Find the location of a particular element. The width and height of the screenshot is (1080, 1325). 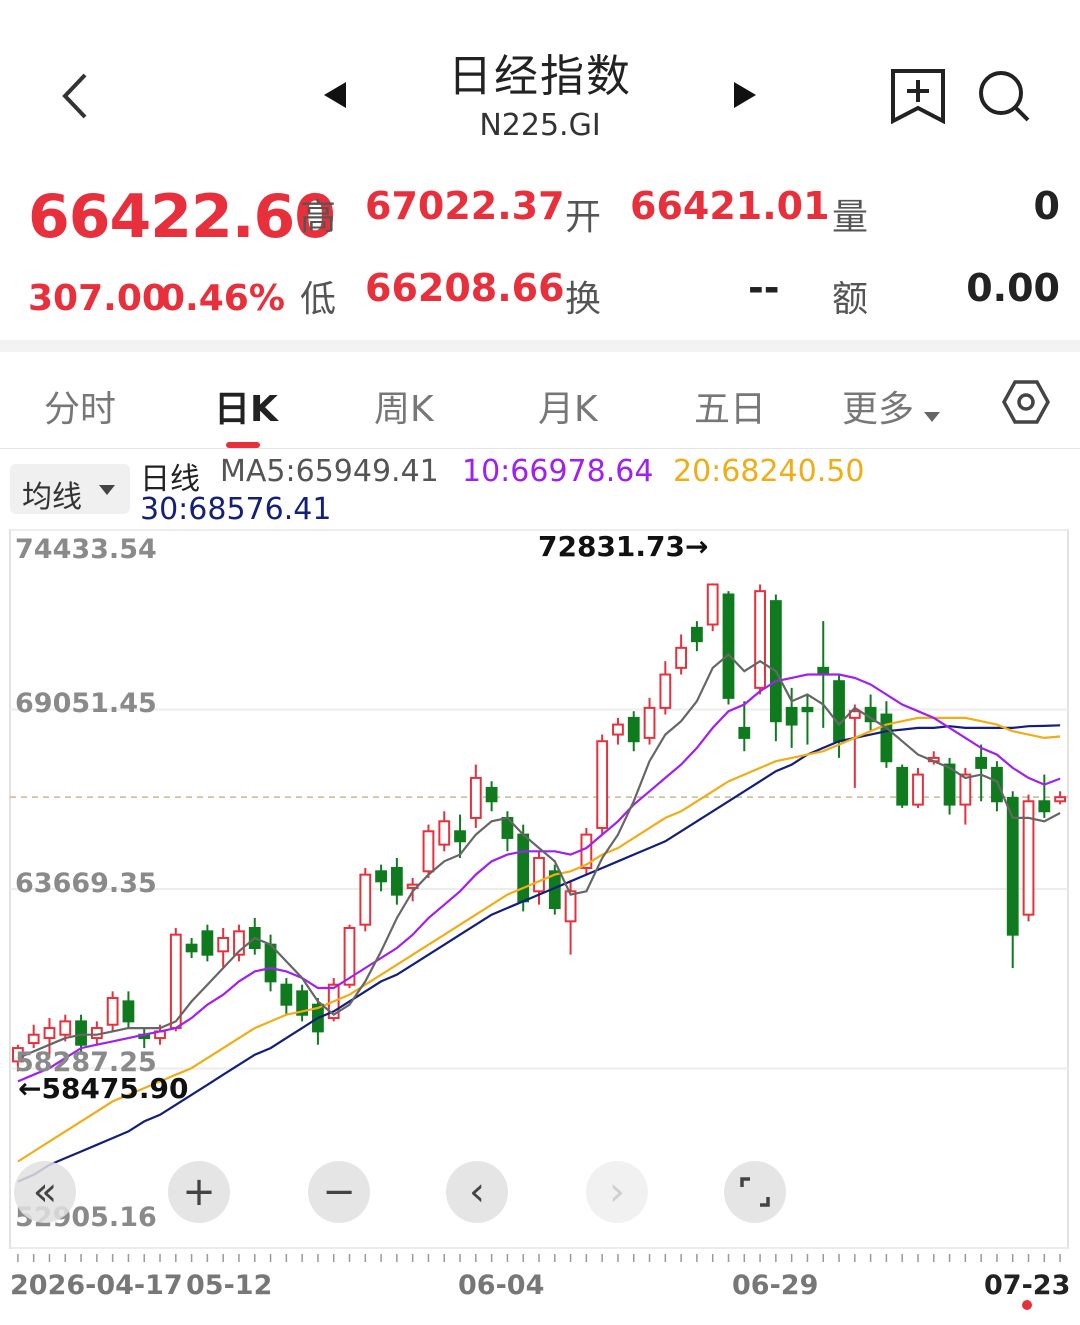

chevron-left-icon: ‹ is located at coordinates (477, 1192).